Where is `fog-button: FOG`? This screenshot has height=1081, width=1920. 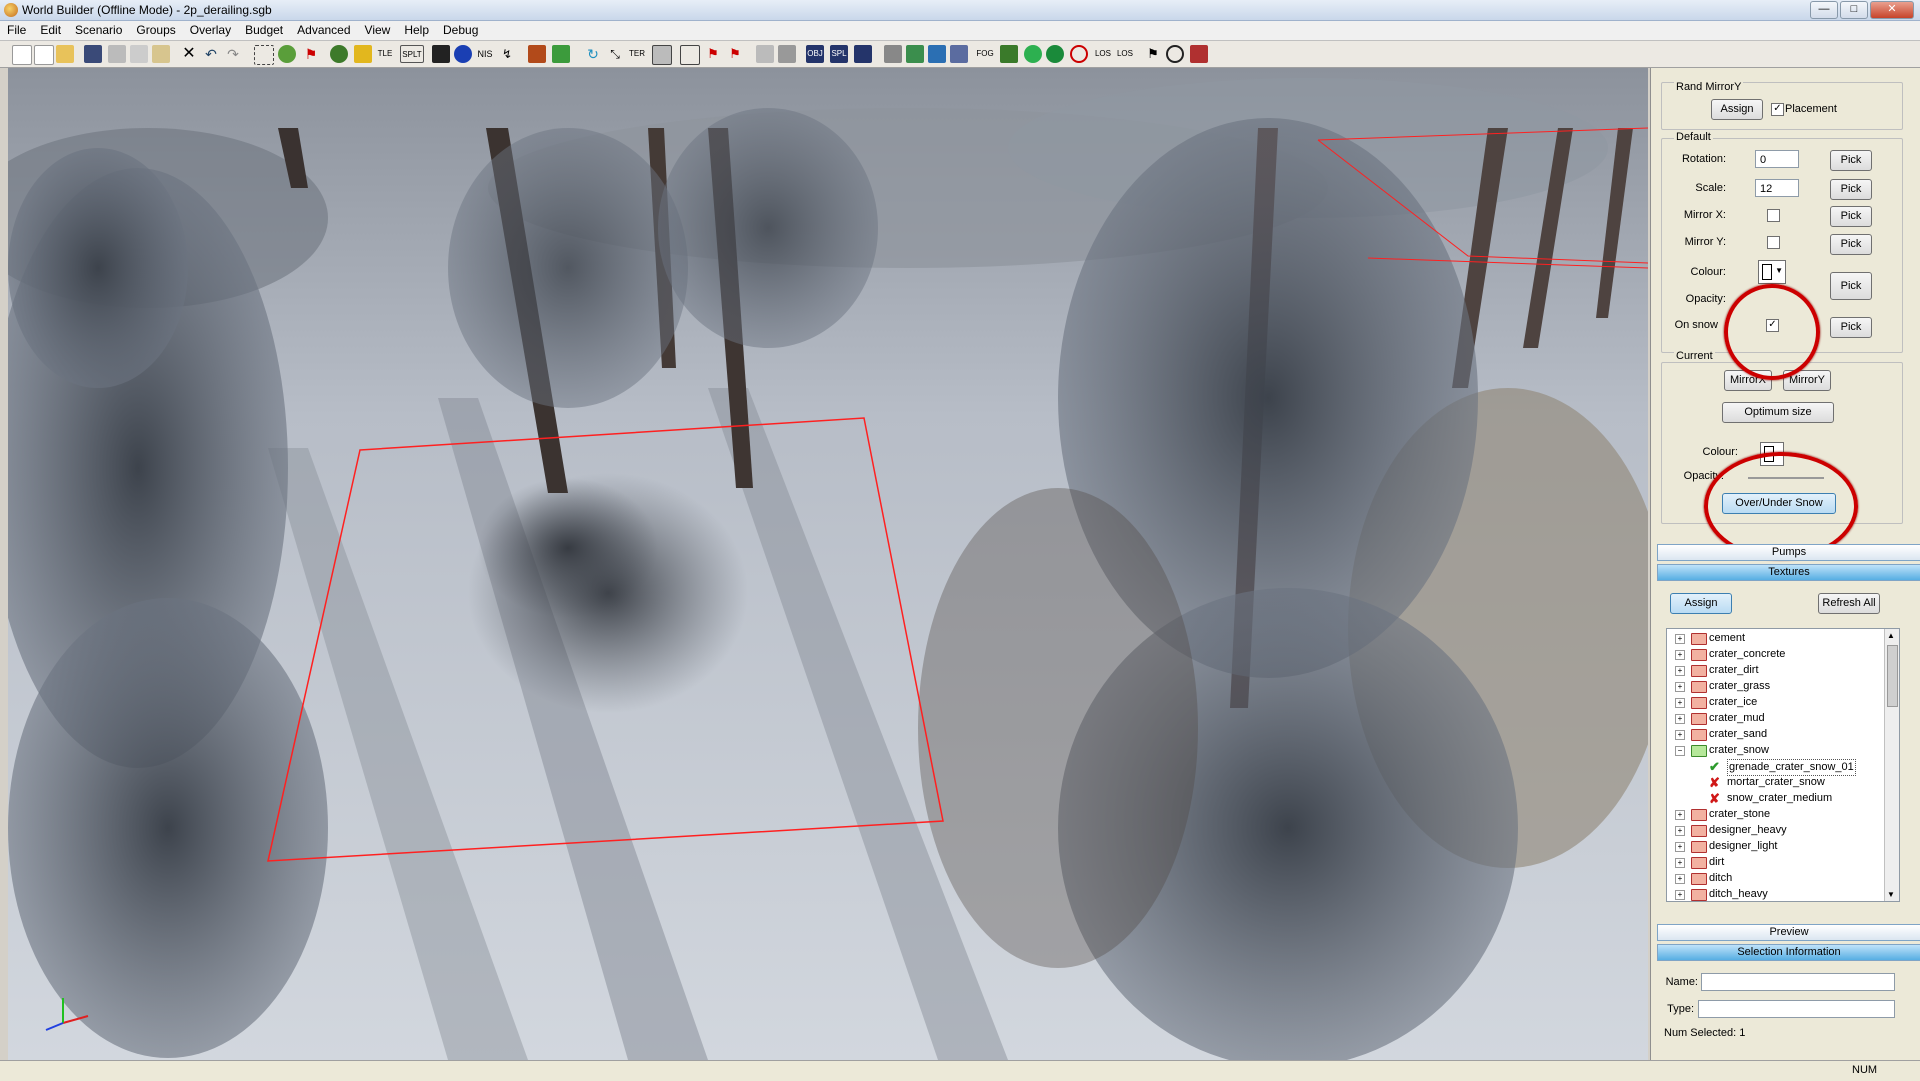 fog-button: FOG is located at coordinates (985, 54).